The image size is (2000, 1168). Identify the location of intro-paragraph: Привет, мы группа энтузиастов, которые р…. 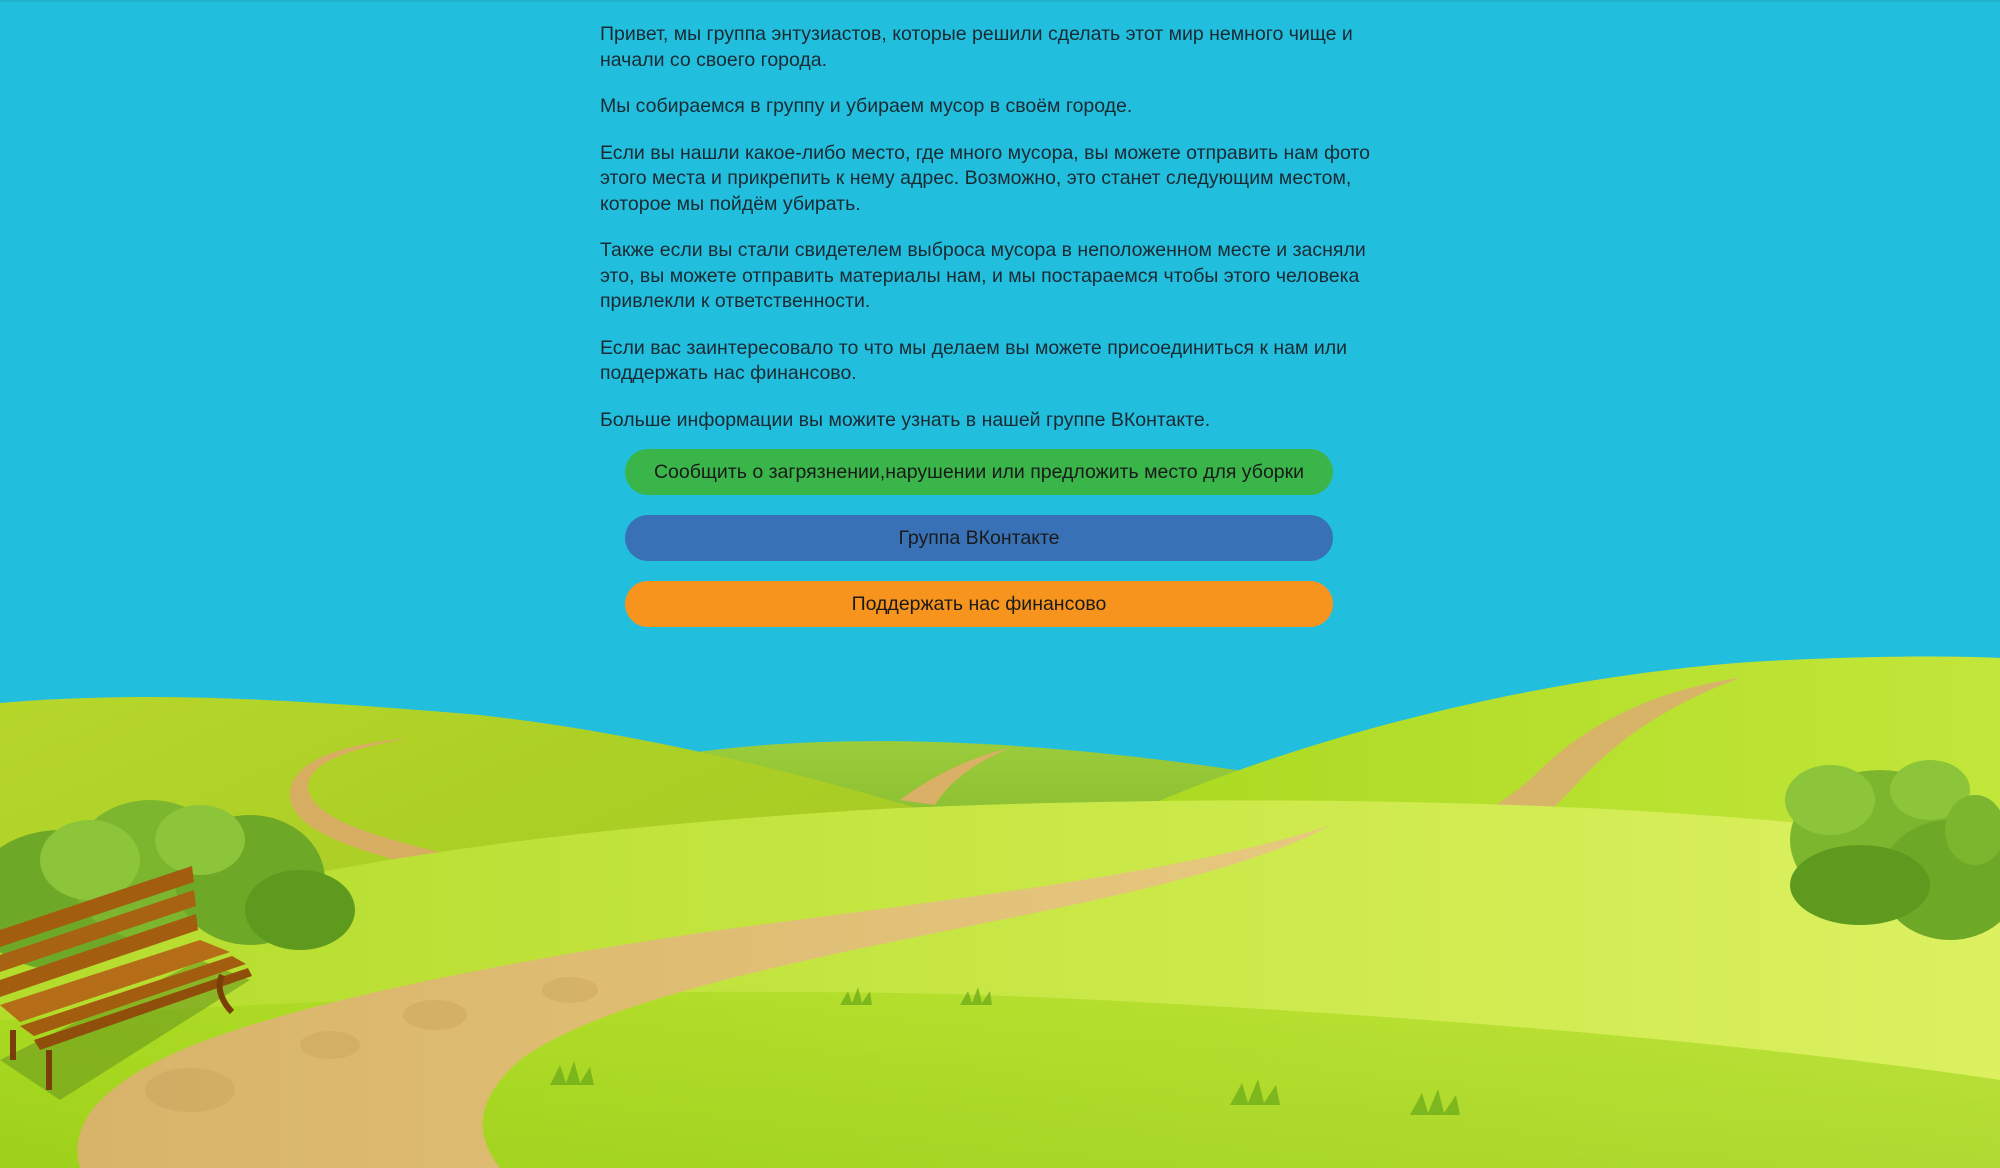
(976, 47).